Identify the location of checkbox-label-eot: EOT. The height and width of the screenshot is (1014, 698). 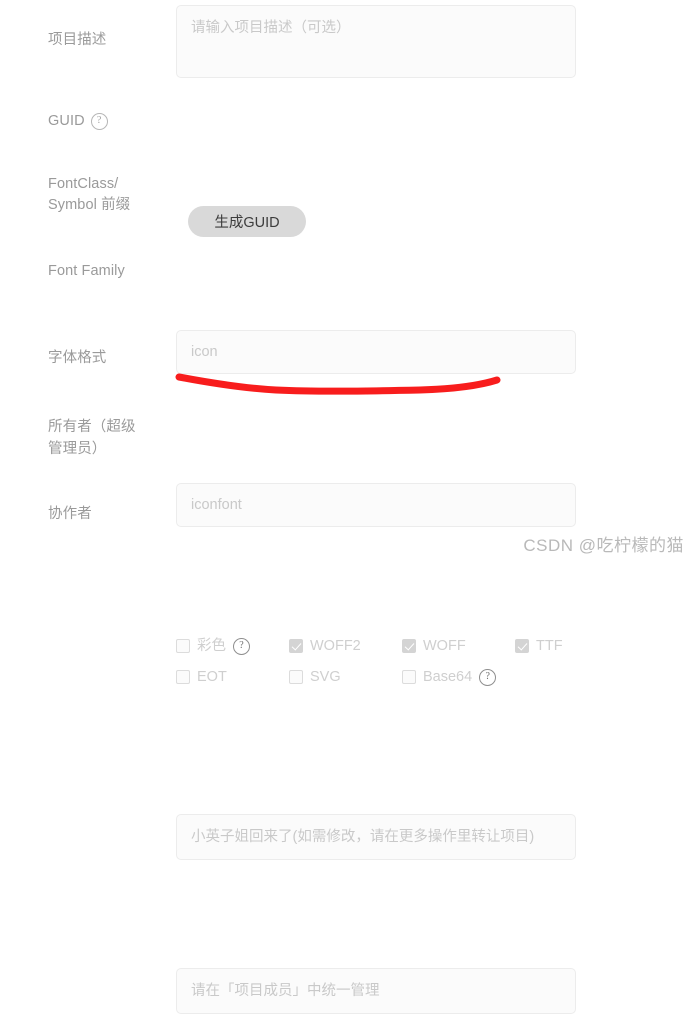
(212, 677).